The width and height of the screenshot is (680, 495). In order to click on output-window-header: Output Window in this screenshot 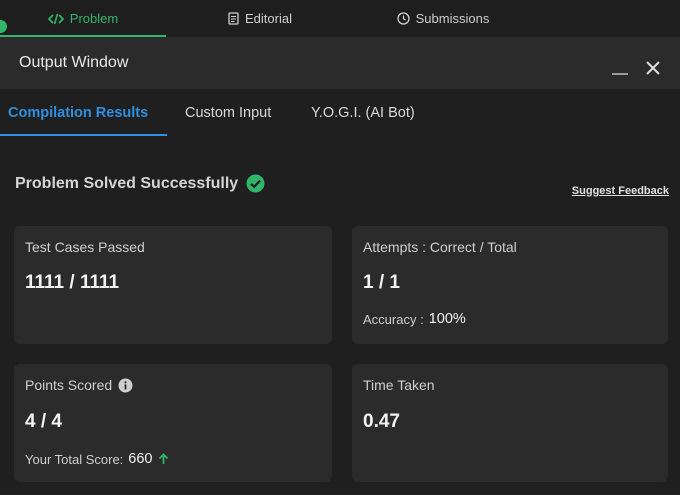, I will do `click(340, 63)`.